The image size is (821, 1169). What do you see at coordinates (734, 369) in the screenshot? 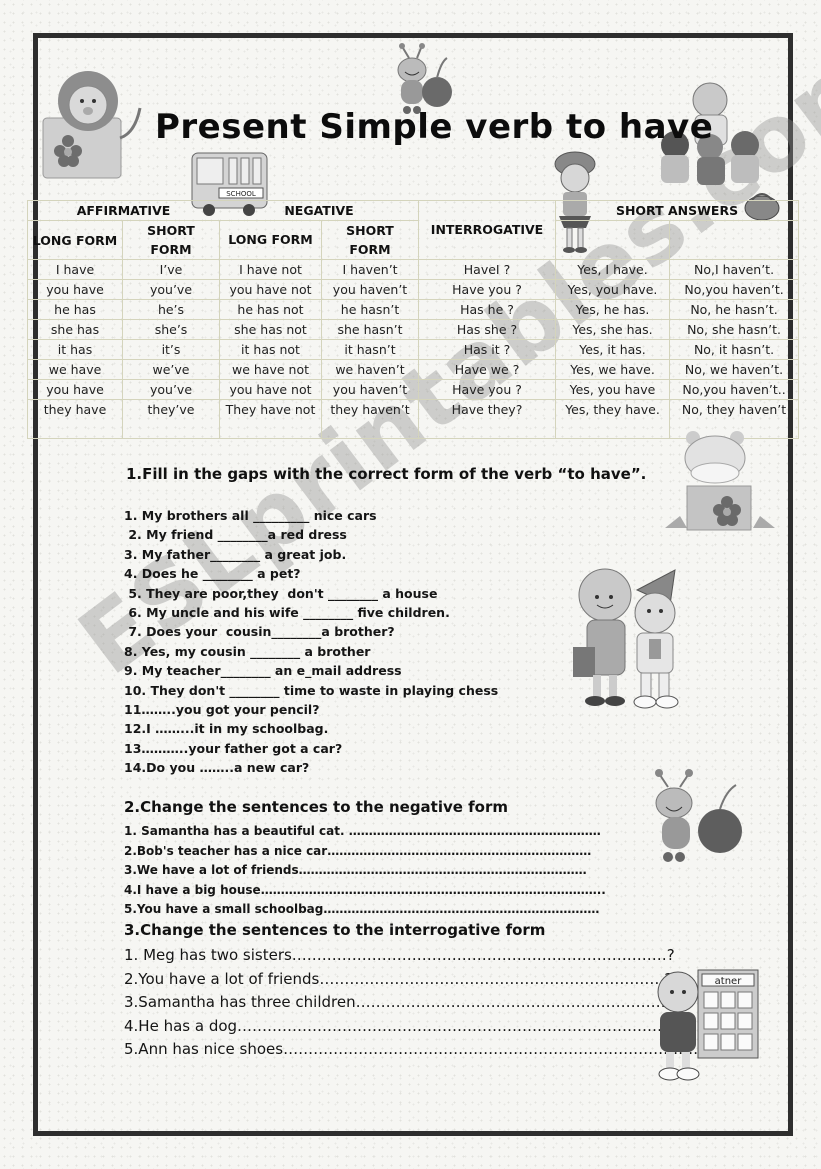
I see `short-answer-no-cell: No, we haven’t.` at bounding box center [734, 369].